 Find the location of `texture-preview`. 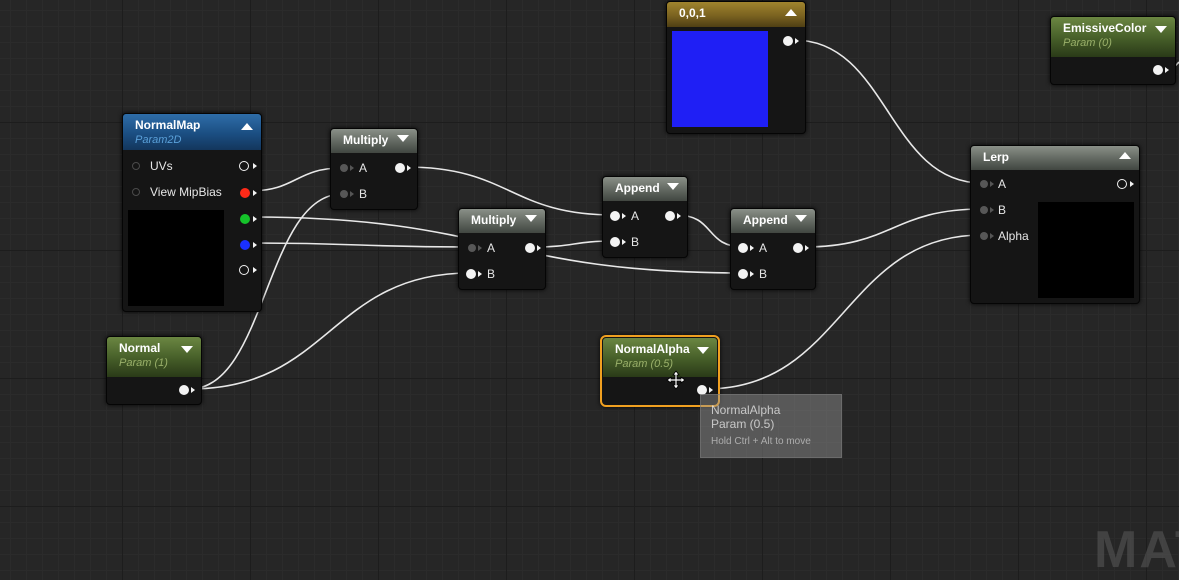

texture-preview is located at coordinates (176, 258).